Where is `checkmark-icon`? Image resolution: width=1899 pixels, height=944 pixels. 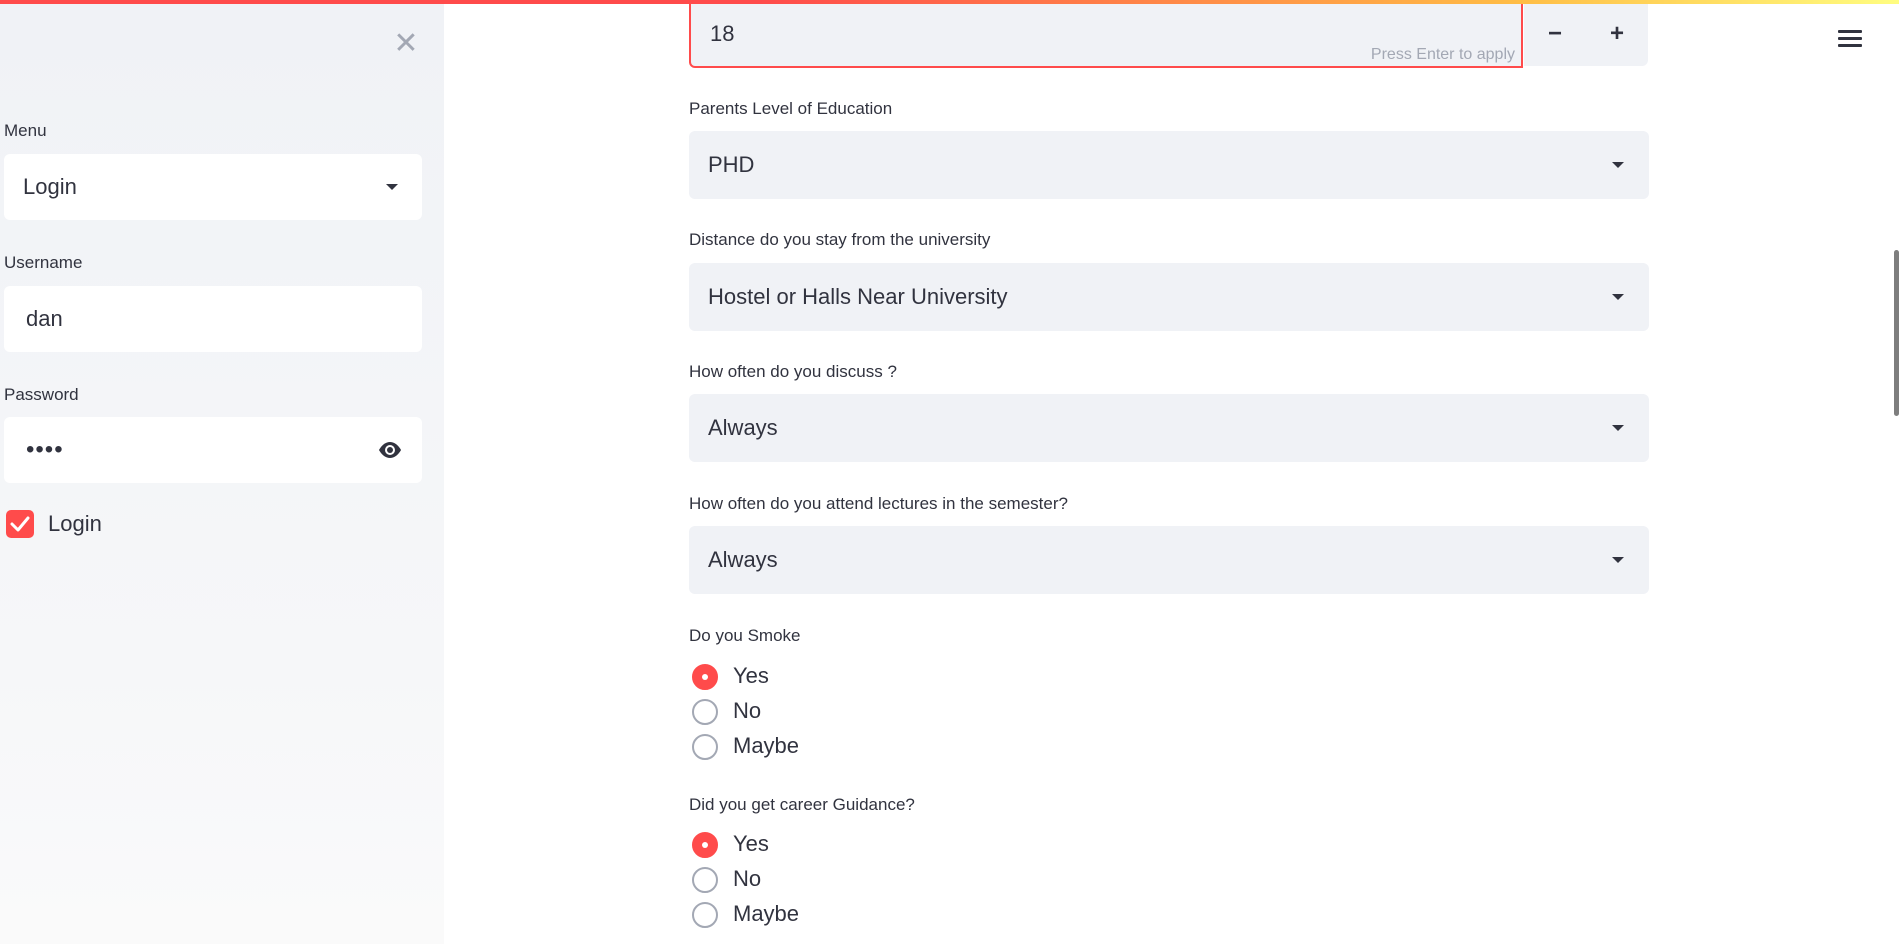 checkmark-icon is located at coordinates (20, 524).